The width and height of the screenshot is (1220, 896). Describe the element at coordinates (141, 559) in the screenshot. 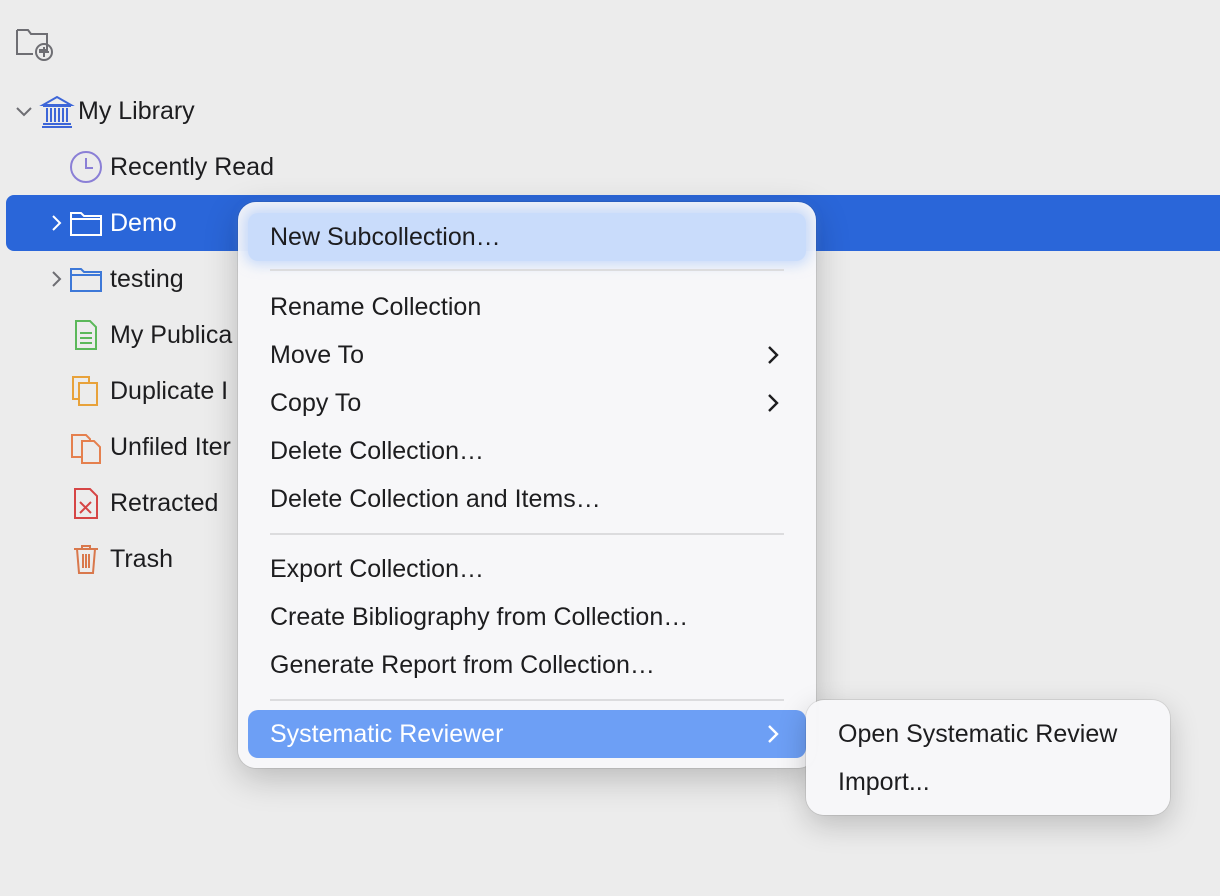

I see `tree-item-label: Trash` at that location.